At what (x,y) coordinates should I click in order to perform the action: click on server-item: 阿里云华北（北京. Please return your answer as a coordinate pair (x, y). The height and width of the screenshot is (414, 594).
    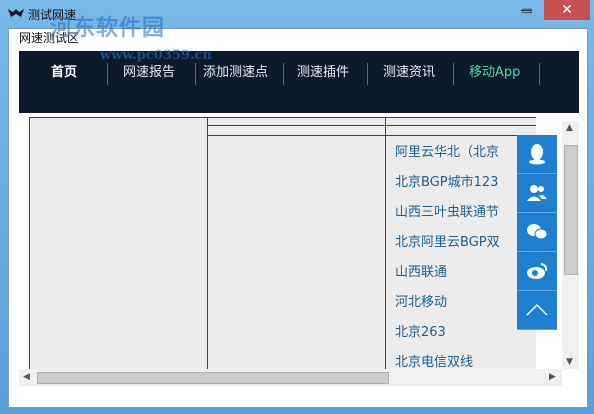
    Looking at the image, I should click on (463, 150).